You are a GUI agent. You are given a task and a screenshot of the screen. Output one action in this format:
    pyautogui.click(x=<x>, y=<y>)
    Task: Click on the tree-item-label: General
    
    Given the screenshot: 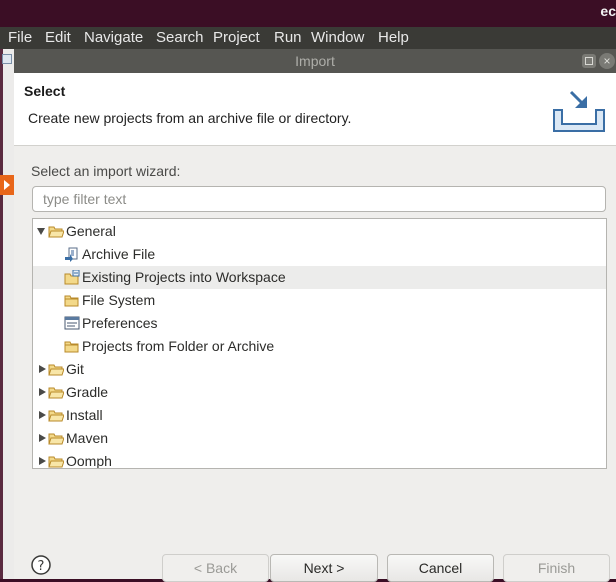 What is the action you would take?
    pyautogui.click(x=91, y=231)
    